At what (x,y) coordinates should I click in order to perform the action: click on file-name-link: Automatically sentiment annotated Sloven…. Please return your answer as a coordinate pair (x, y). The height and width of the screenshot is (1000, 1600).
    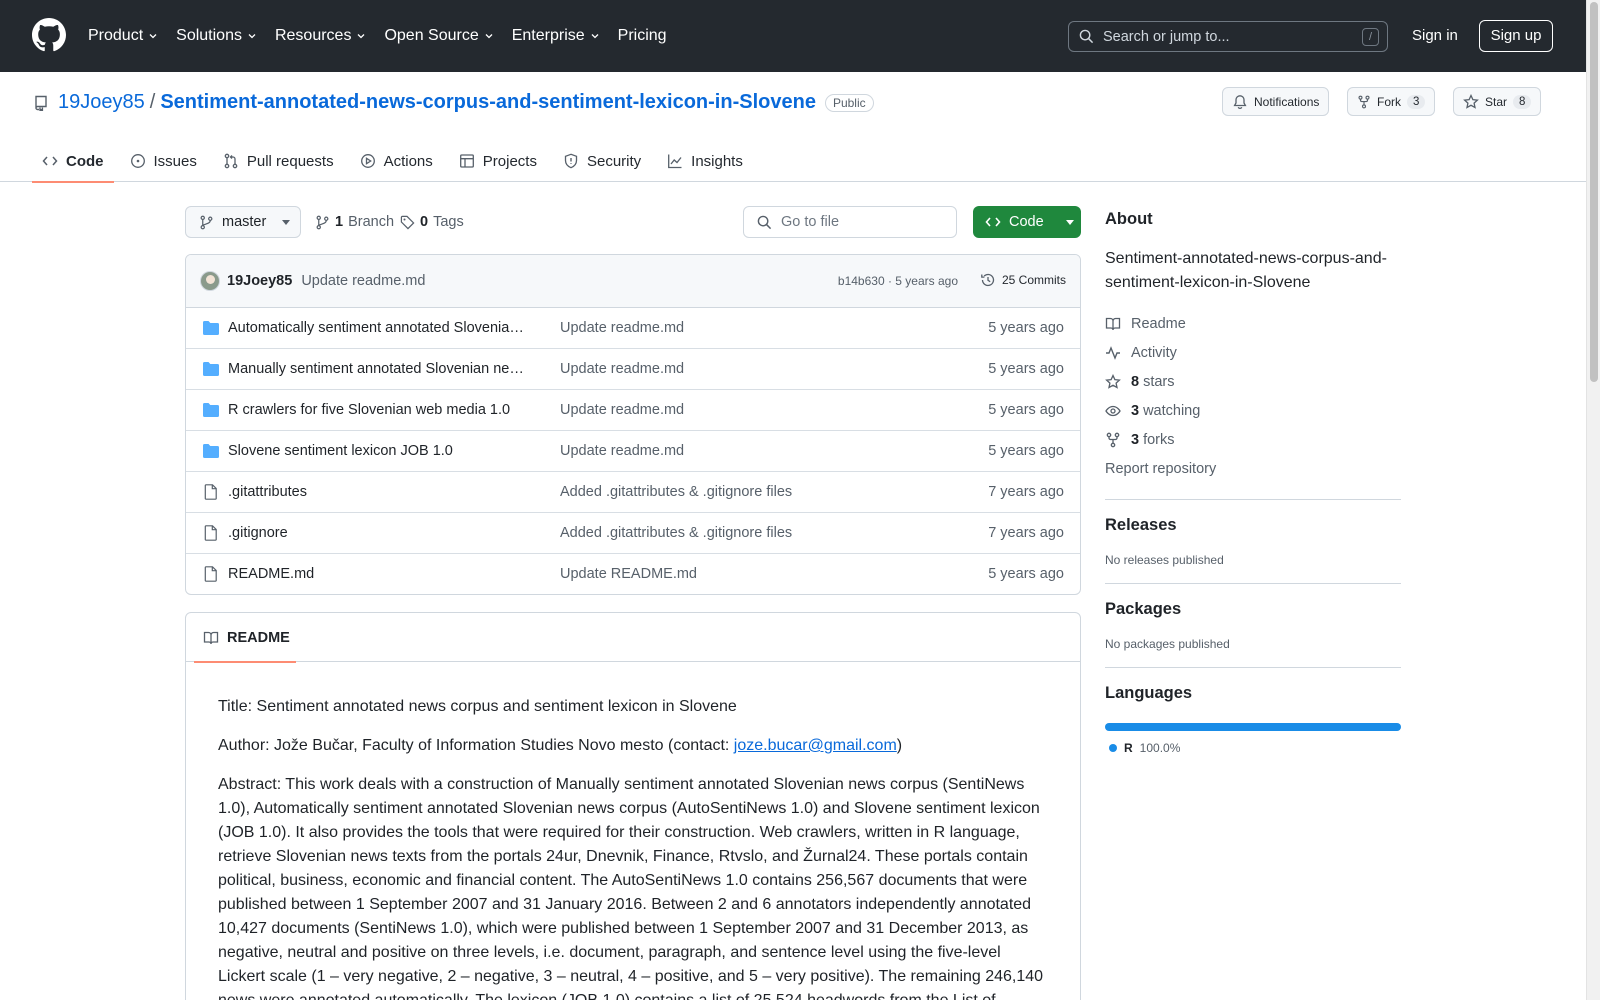
    Looking at the image, I should click on (378, 328).